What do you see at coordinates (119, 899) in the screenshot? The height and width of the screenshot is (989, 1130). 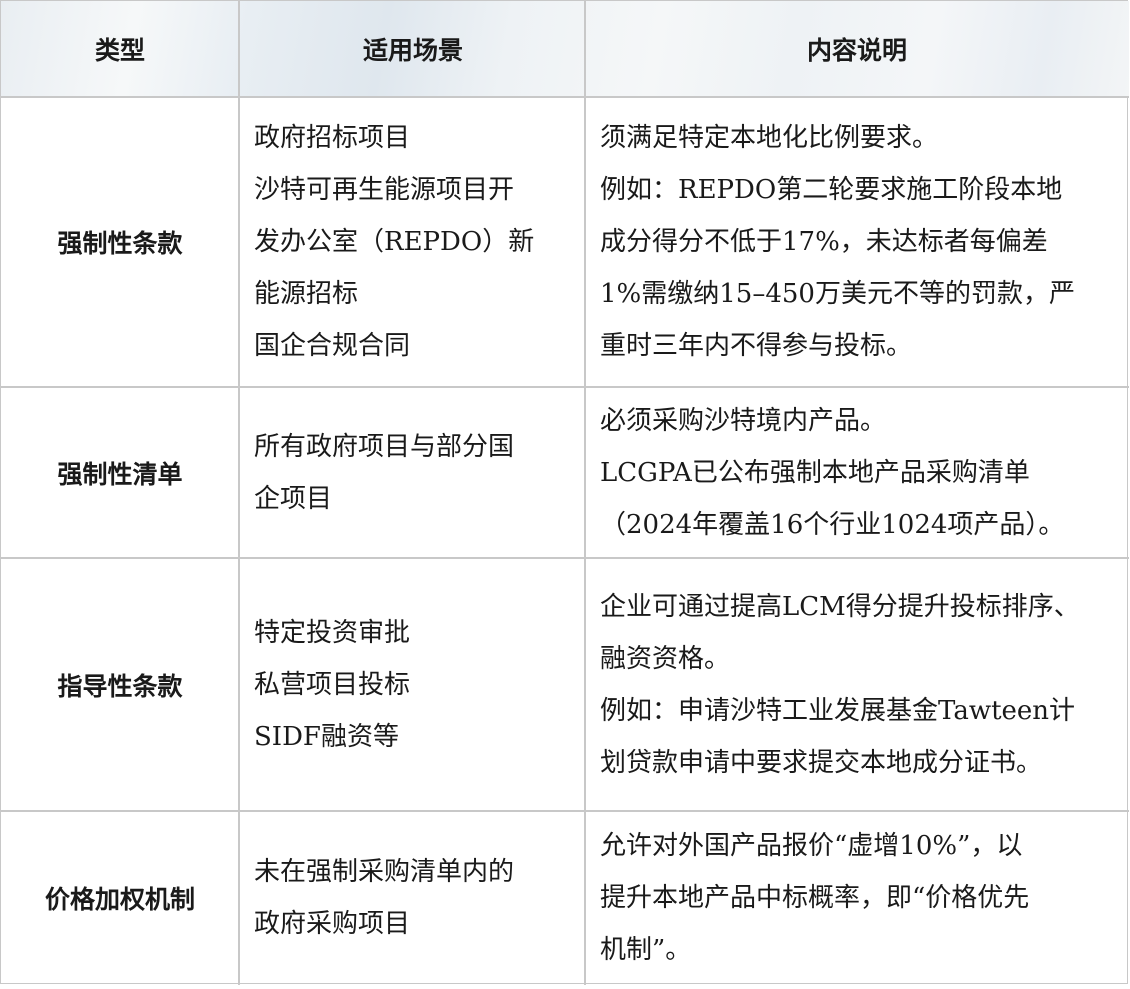 I see `row-type: 价格加权机制` at bounding box center [119, 899].